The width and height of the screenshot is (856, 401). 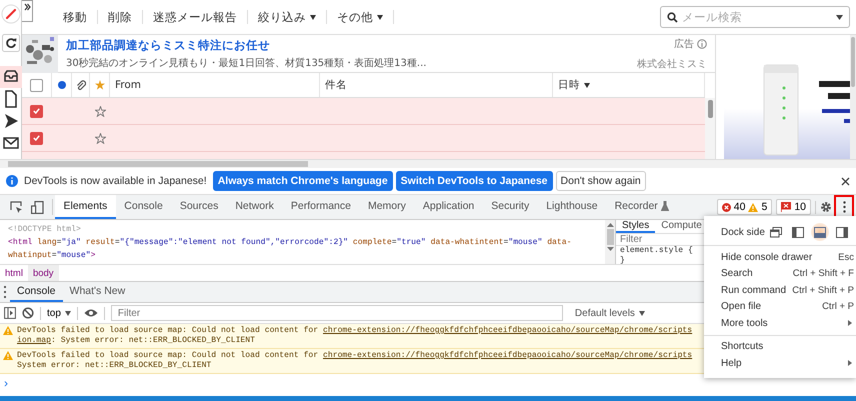 What do you see at coordinates (510, 207) in the screenshot?
I see `panel-tab: Security` at bounding box center [510, 207].